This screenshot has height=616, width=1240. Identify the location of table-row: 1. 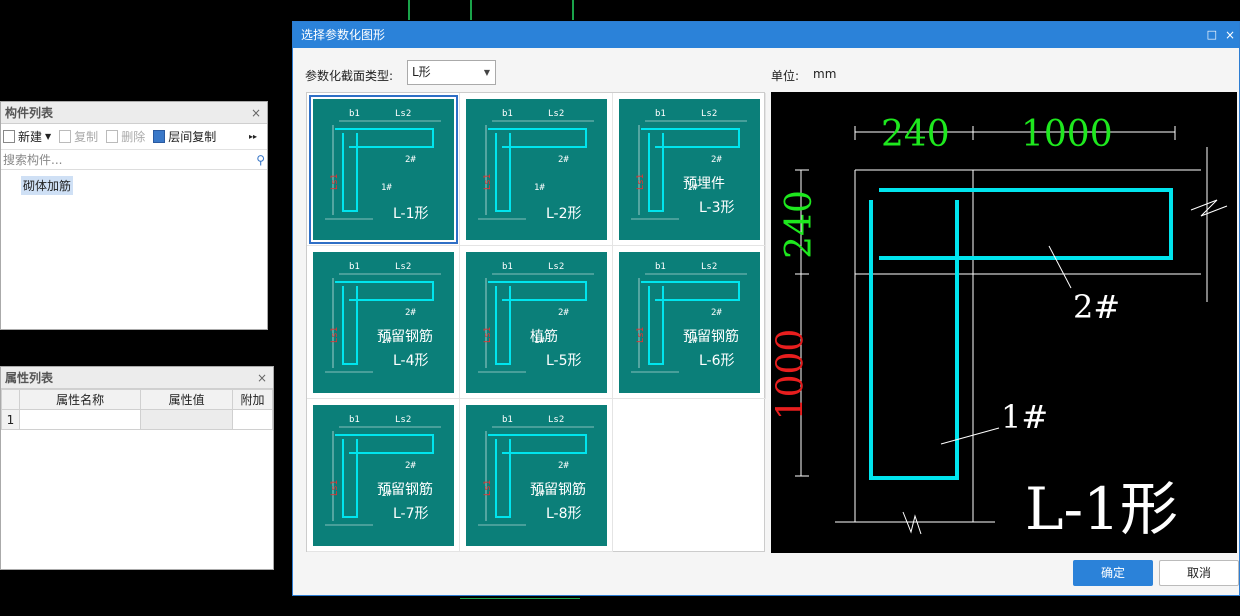
(137, 419).